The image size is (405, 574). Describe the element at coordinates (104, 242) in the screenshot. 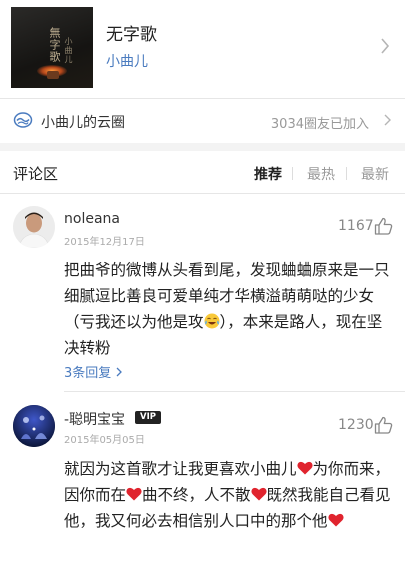

I see `comment-date: 2015年12月17日` at that location.